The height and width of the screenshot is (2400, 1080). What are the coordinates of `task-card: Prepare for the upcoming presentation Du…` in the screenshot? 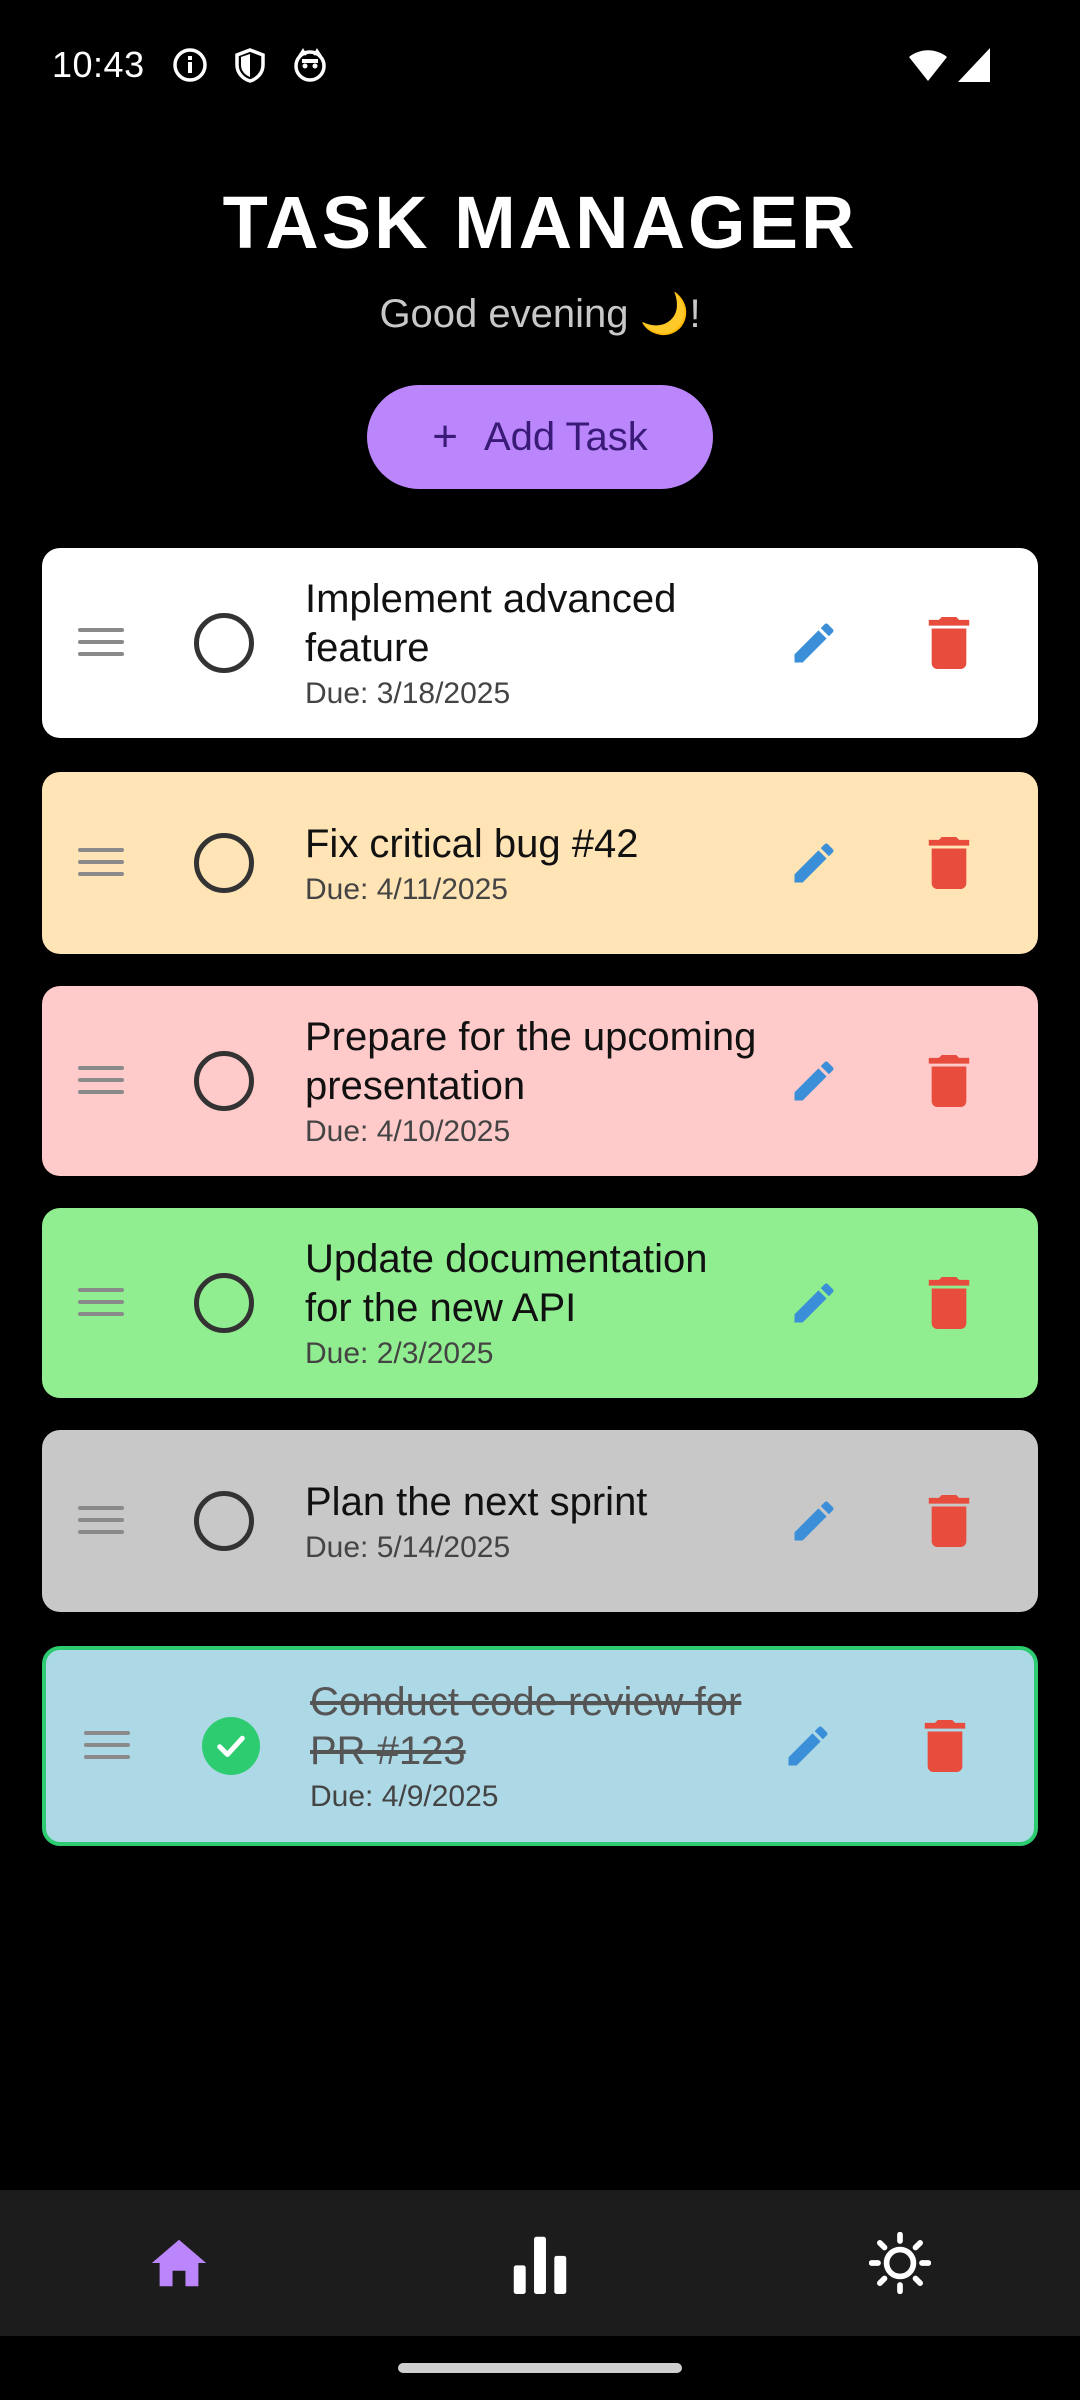 It's located at (540, 1081).